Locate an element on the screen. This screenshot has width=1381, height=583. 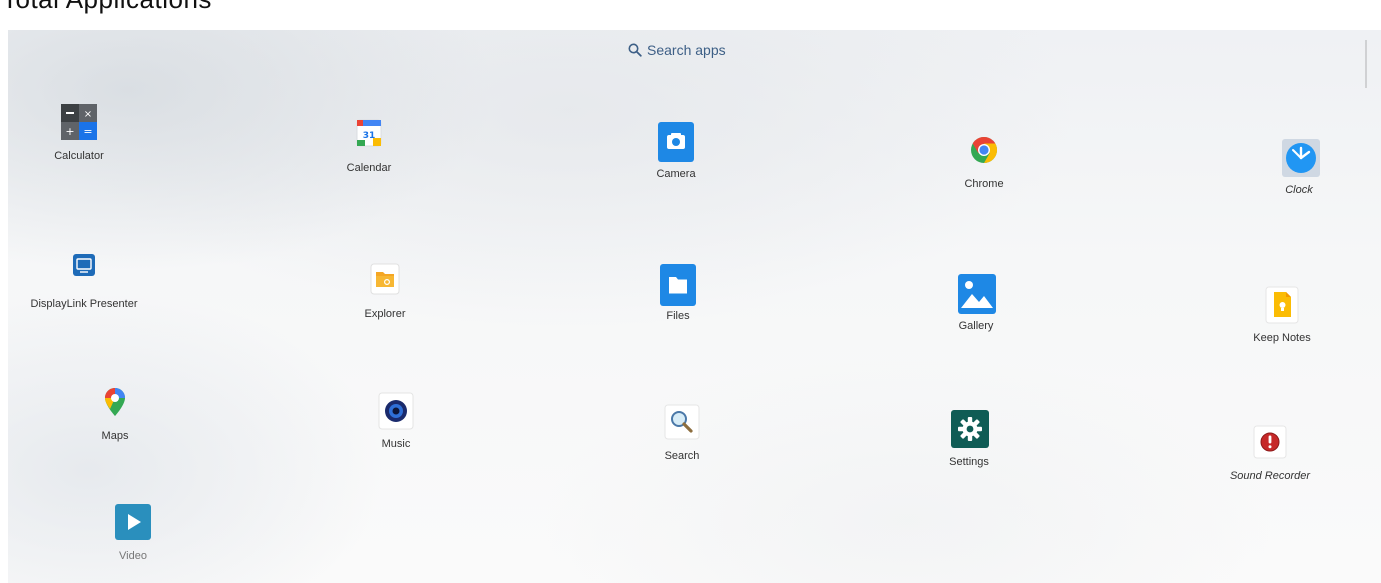
sound-recorder-icon is located at coordinates (1270, 442).